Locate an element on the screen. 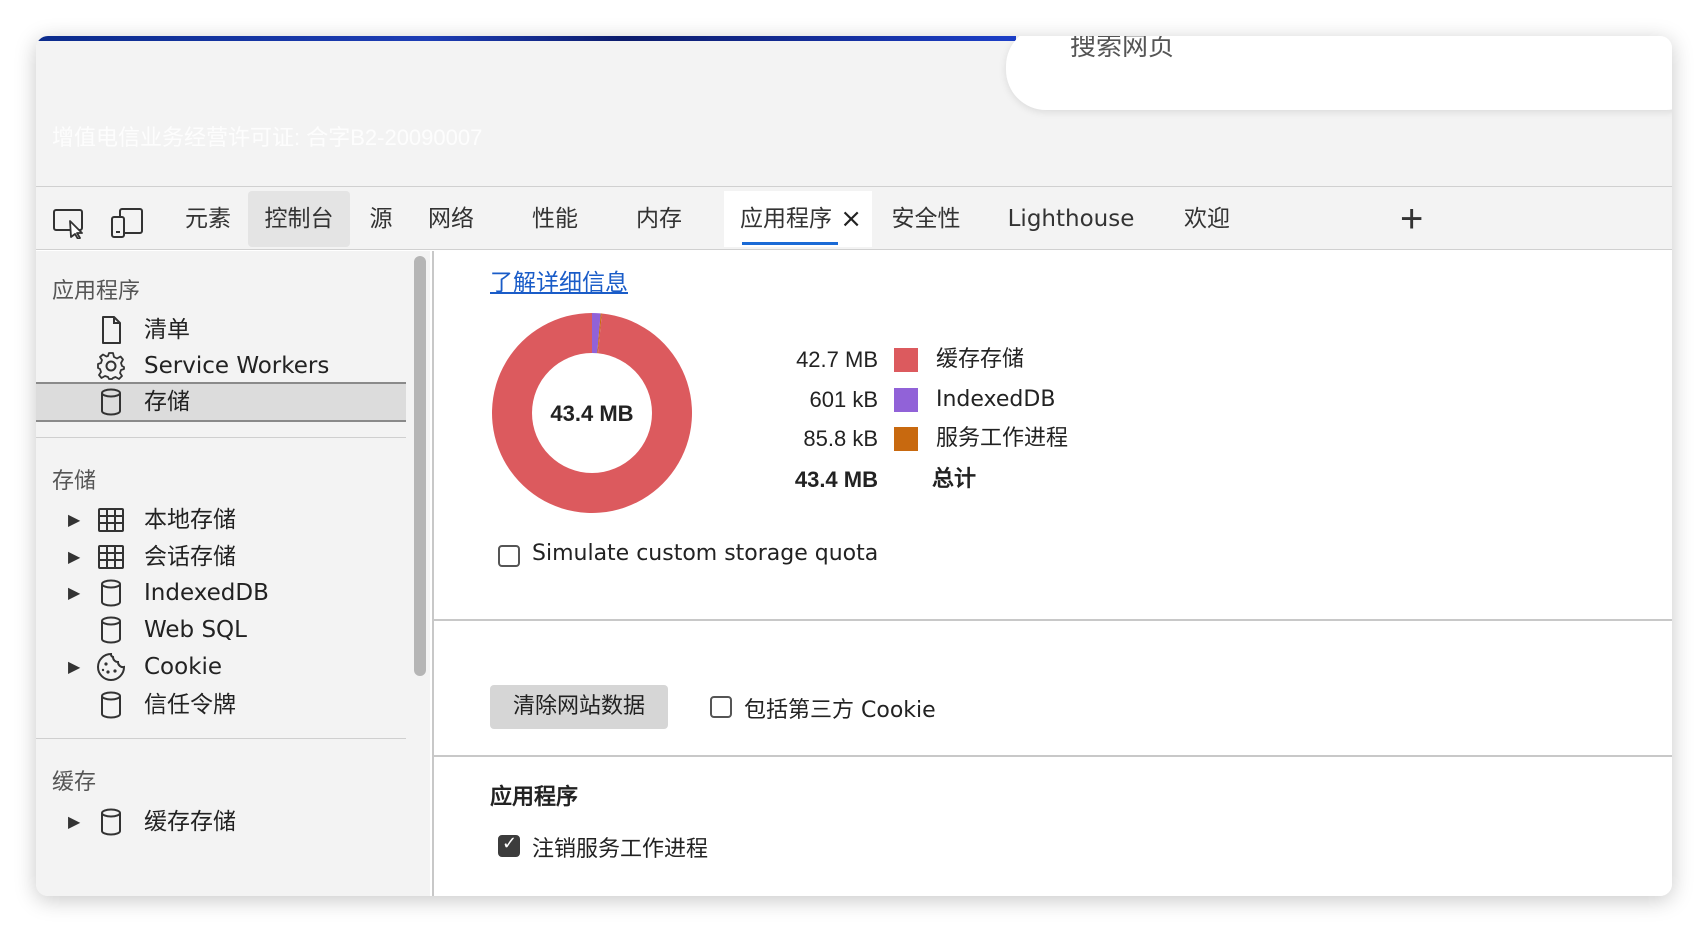 The height and width of the screenshot is (932, 1708). sidebar-item-label: 会话存储 is located at coordinates (190, 557).